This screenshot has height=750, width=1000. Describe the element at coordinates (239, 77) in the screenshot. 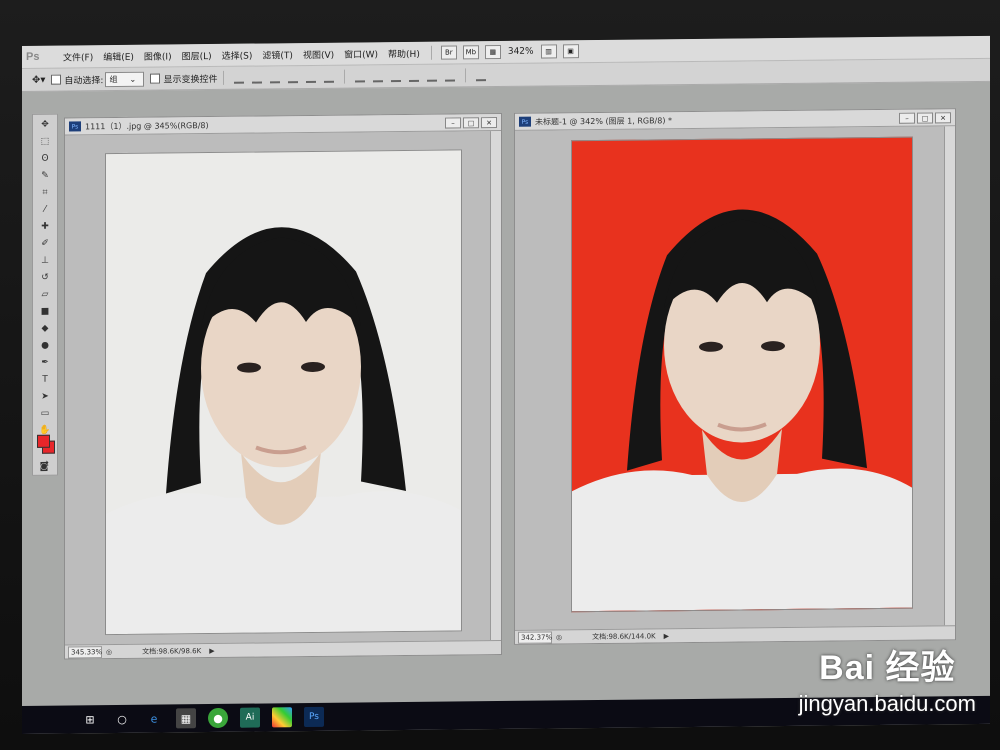

I see `align-top-icon` at that location.